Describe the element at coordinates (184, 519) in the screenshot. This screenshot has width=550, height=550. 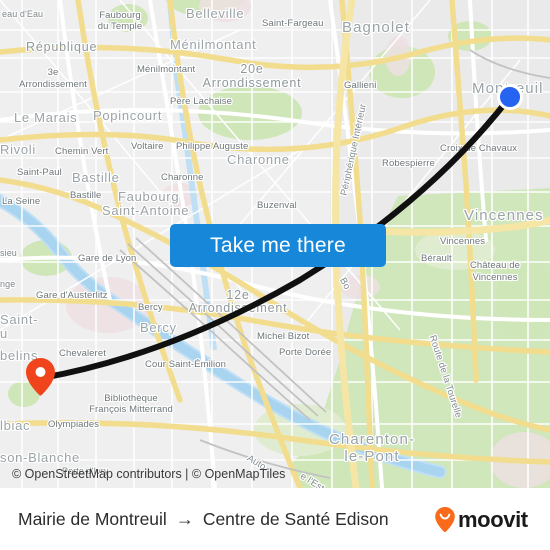
I see `arrow-right-icon: →` at that location.